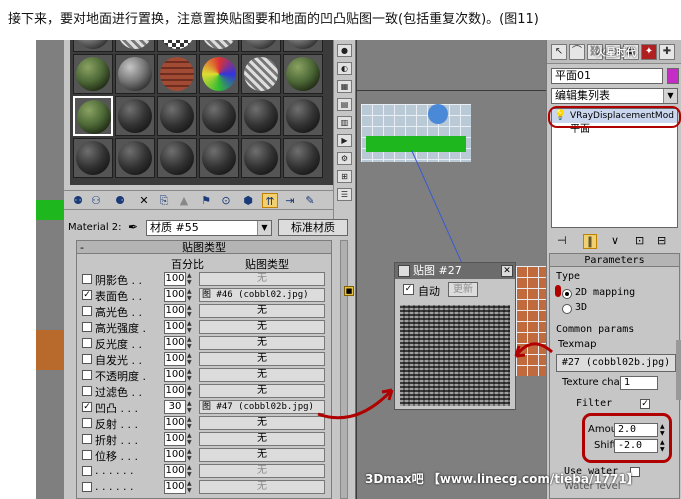  What do you see at coordinates (344, 369) in the screenshot?
I see `rollout-scrollbar` at bounding box center [344, 369].